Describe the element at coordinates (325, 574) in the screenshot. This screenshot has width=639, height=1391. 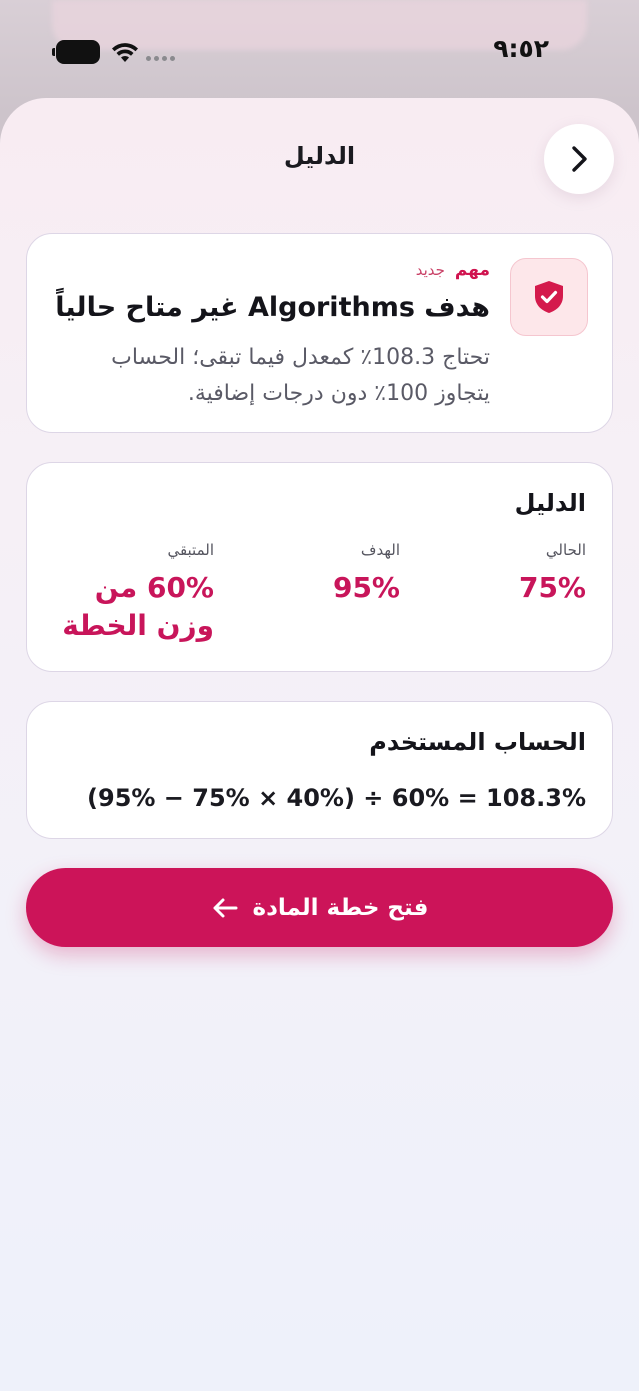
I see `stat-target: الهدف 95%` at that location.